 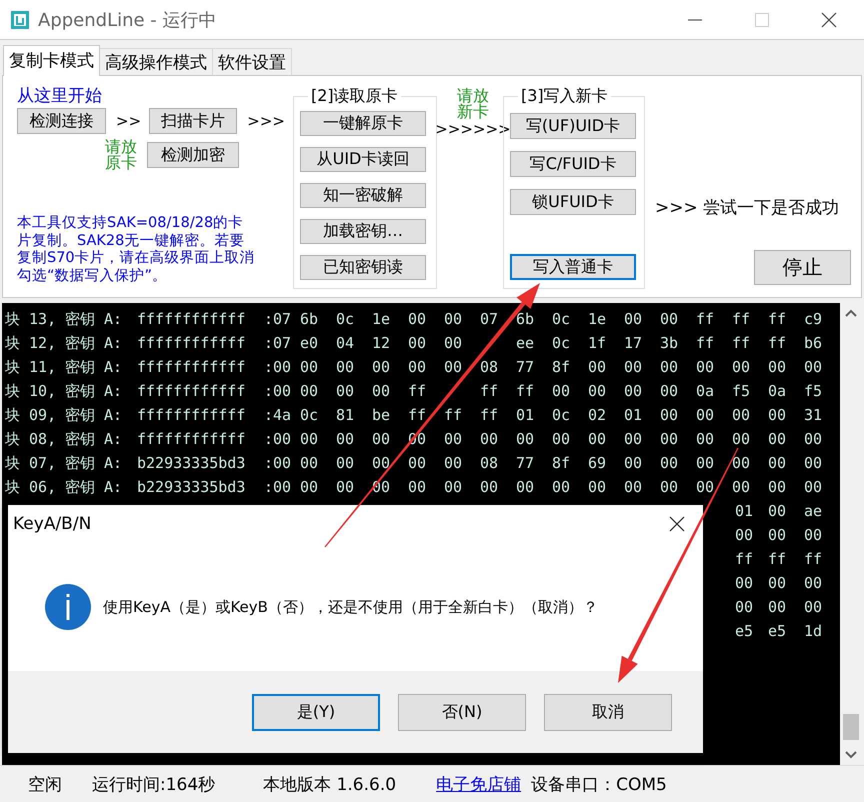 I want to click on dialog-button: 否(N), so click(x=462, y=712).